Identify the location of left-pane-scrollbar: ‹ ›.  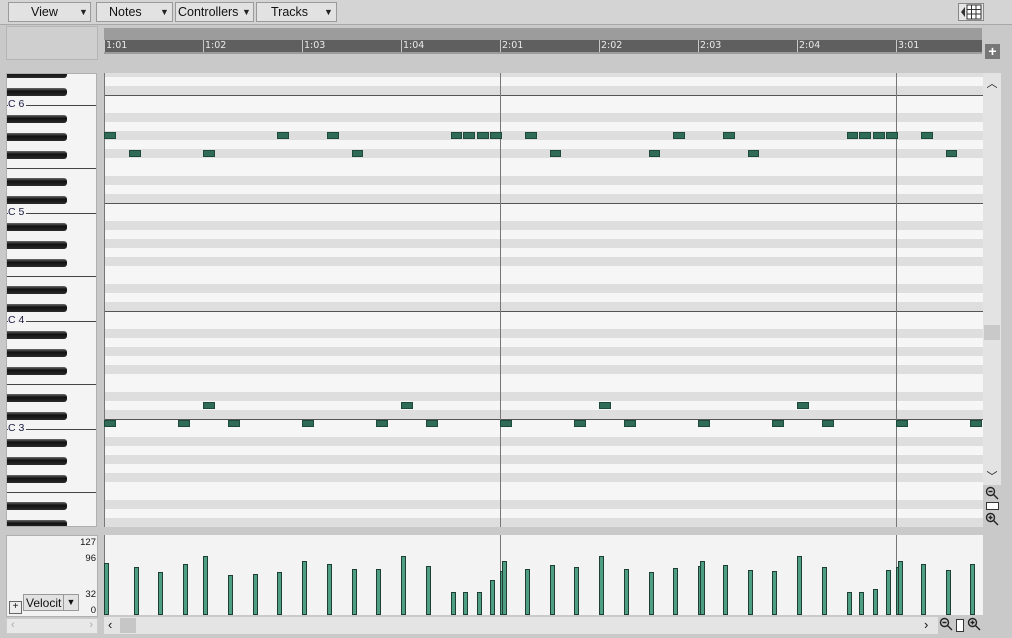
(52, 626).